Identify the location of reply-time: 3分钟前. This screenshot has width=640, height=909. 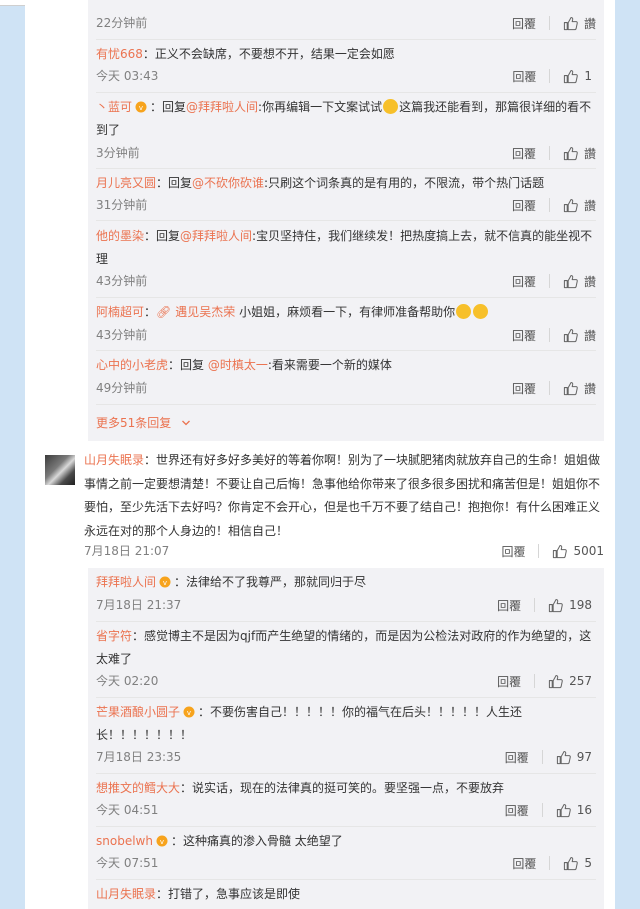
(118, 153).